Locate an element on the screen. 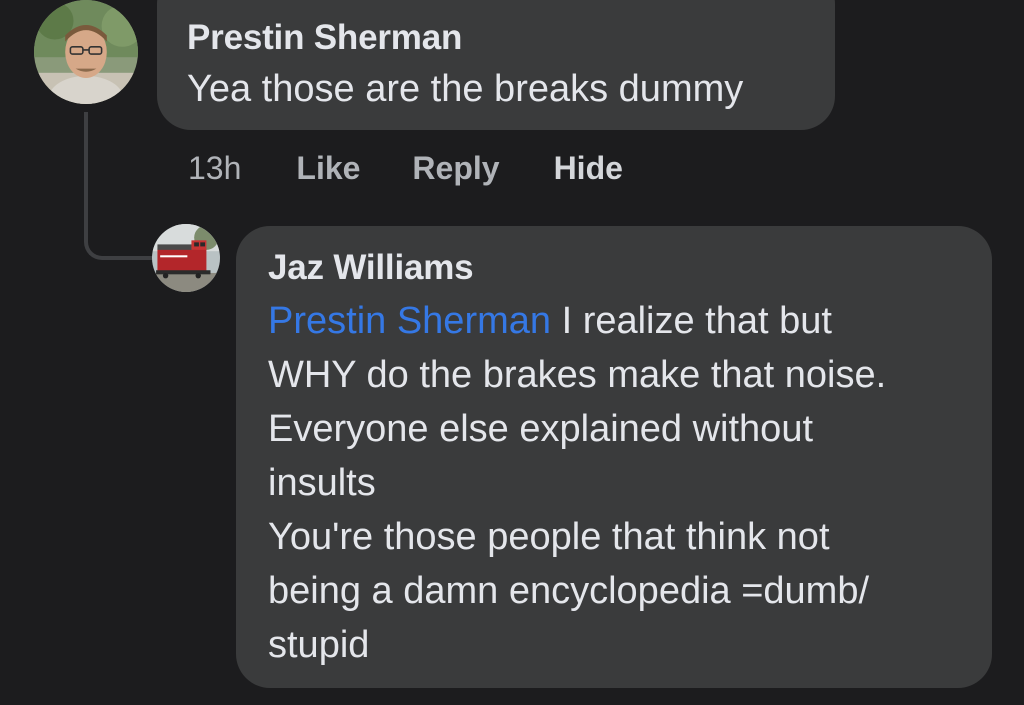  comment-timestamp: 13h is located at coordinates (214, 168).